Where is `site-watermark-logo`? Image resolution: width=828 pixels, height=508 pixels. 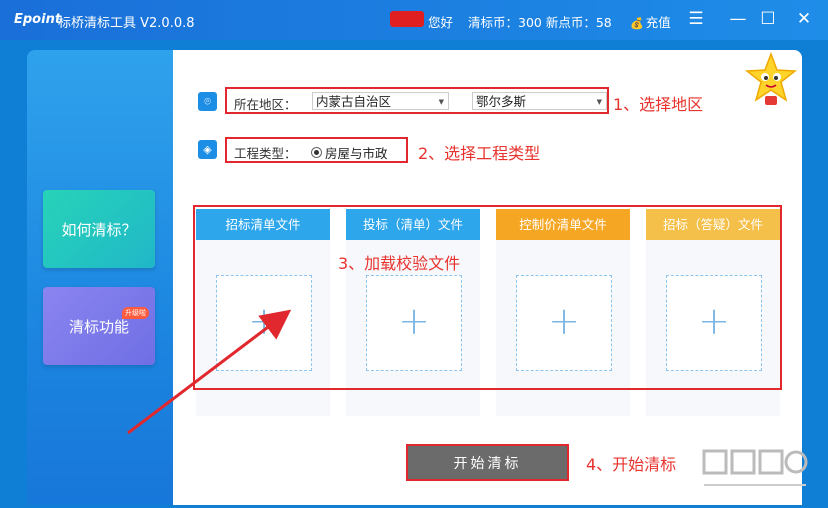 site-watermark-logo is located at coordinates (755, 467).